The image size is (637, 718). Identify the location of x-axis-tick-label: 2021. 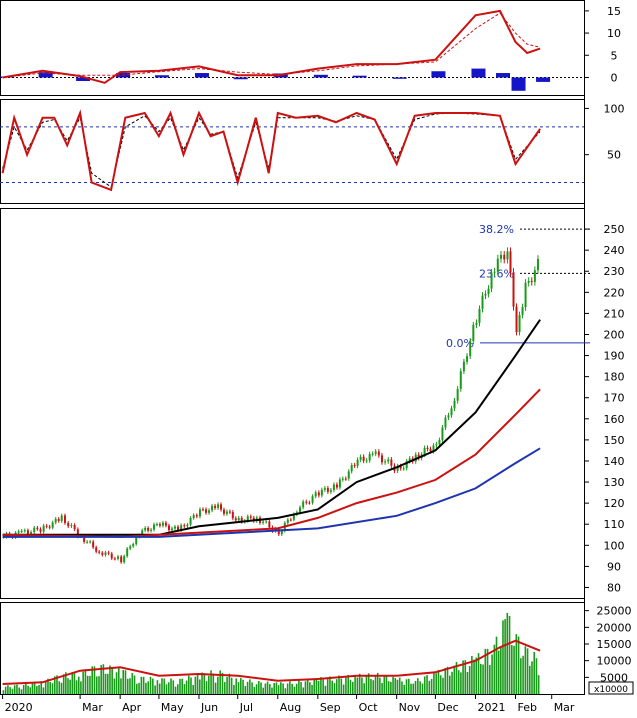
(491, 707).